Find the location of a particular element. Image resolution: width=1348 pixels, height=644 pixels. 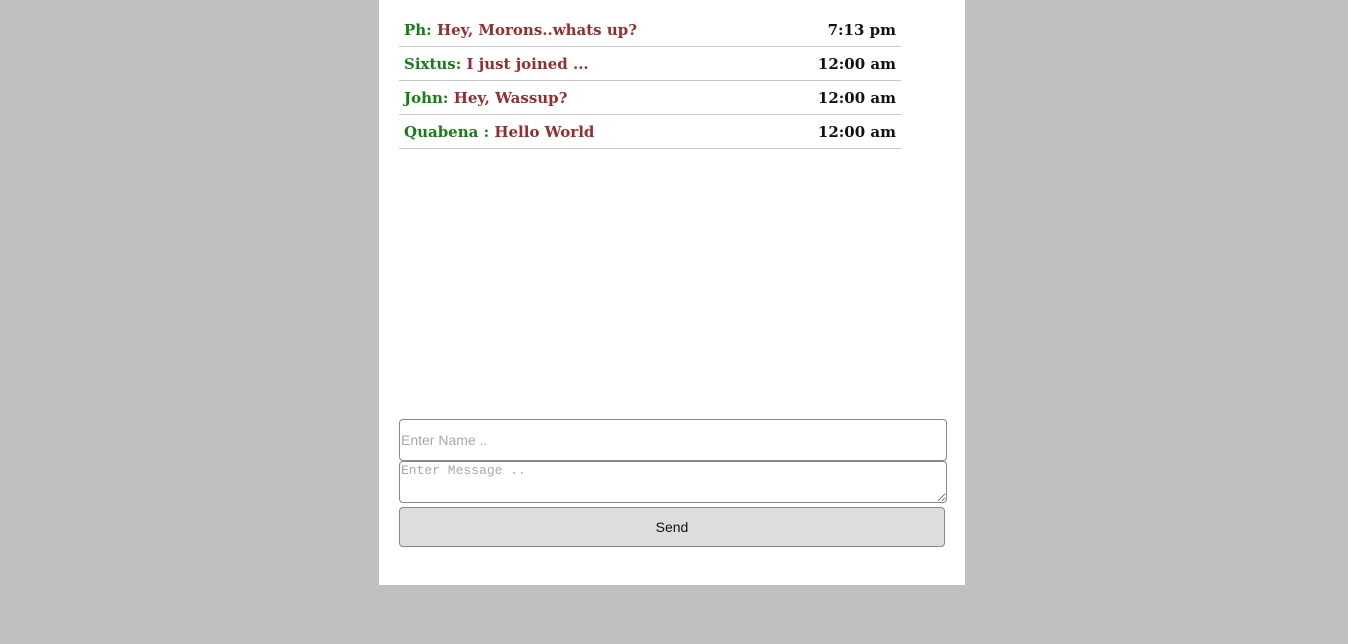

message-content: Ph: Hey, Morons..whats up? is located at coordinates (520, 30).